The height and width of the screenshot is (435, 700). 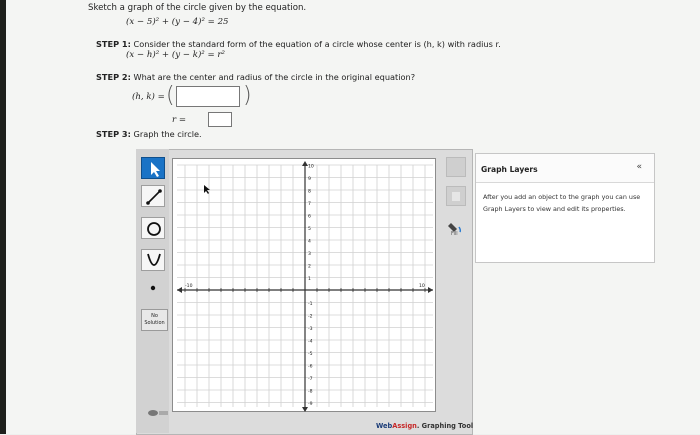 What do you see at coordinates (179, 120) in the screenshot?
I see `radius-label: r =` at bounding box center [179, 120].